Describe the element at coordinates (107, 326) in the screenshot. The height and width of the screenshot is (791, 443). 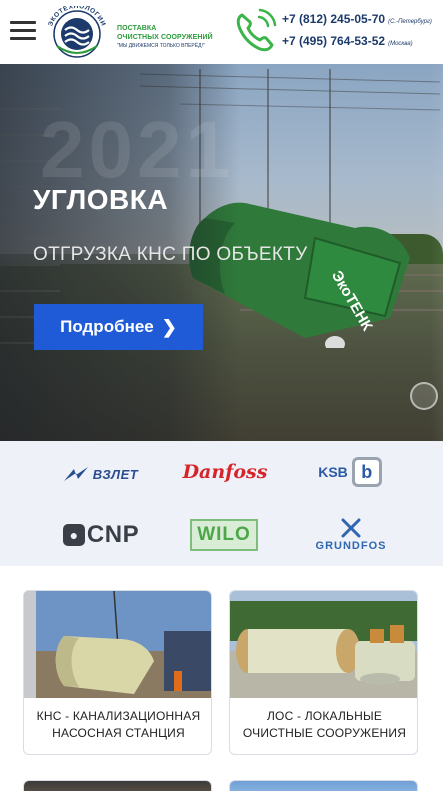
I see `more-details-label: Подробнее` at that location.